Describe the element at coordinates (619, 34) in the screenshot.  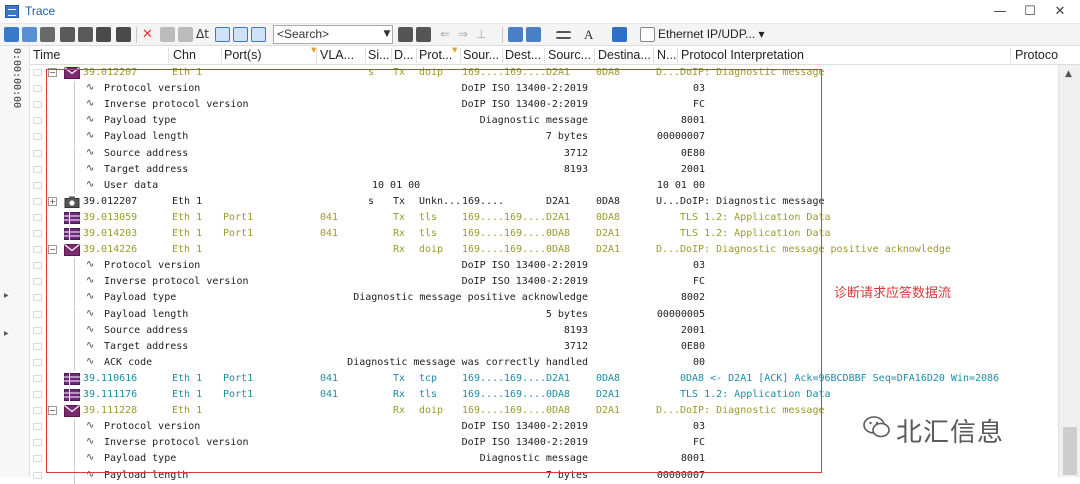
I see `color-icon` at that location.